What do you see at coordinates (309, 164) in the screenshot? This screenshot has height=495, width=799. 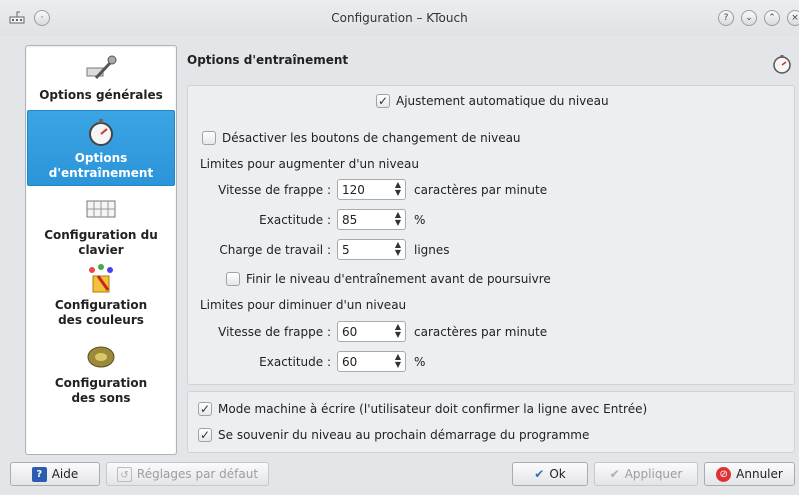 I see `increase-heading: Limites pour augmenter d'un niveau` at bounding box center [309, 164].